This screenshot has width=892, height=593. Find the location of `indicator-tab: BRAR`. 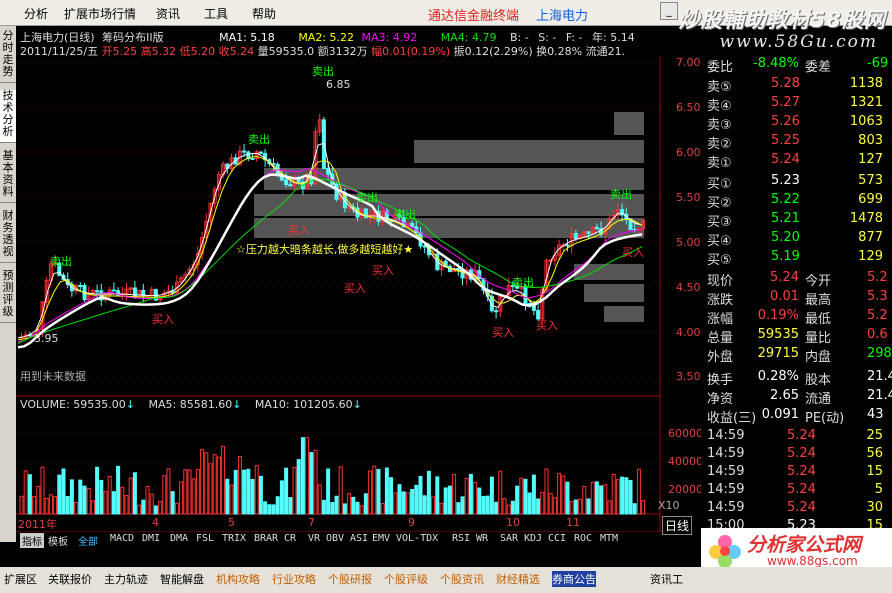

indicator-tab: BRAR is located at coordinates (266, 538).